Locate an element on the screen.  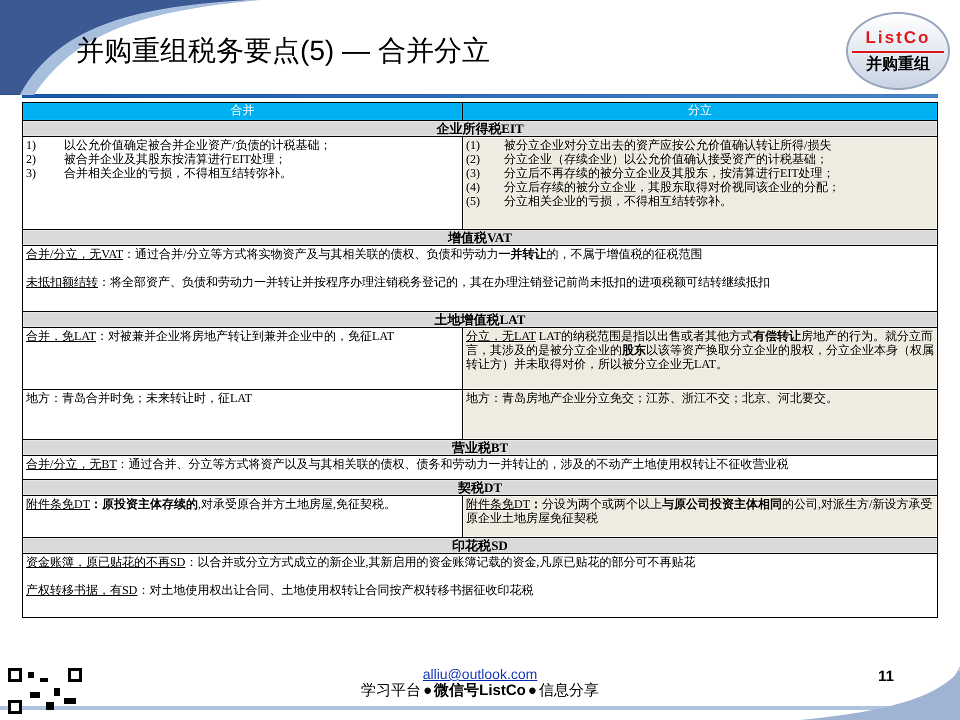
paragraph: 合并/分立，无BT：通过合并、分立等方式将资产以及与其相关联的债权、债务和劳动力一并转让的，涉及的不动产土地使用权转让不征收营业税 is located at coordinates (408, 464).